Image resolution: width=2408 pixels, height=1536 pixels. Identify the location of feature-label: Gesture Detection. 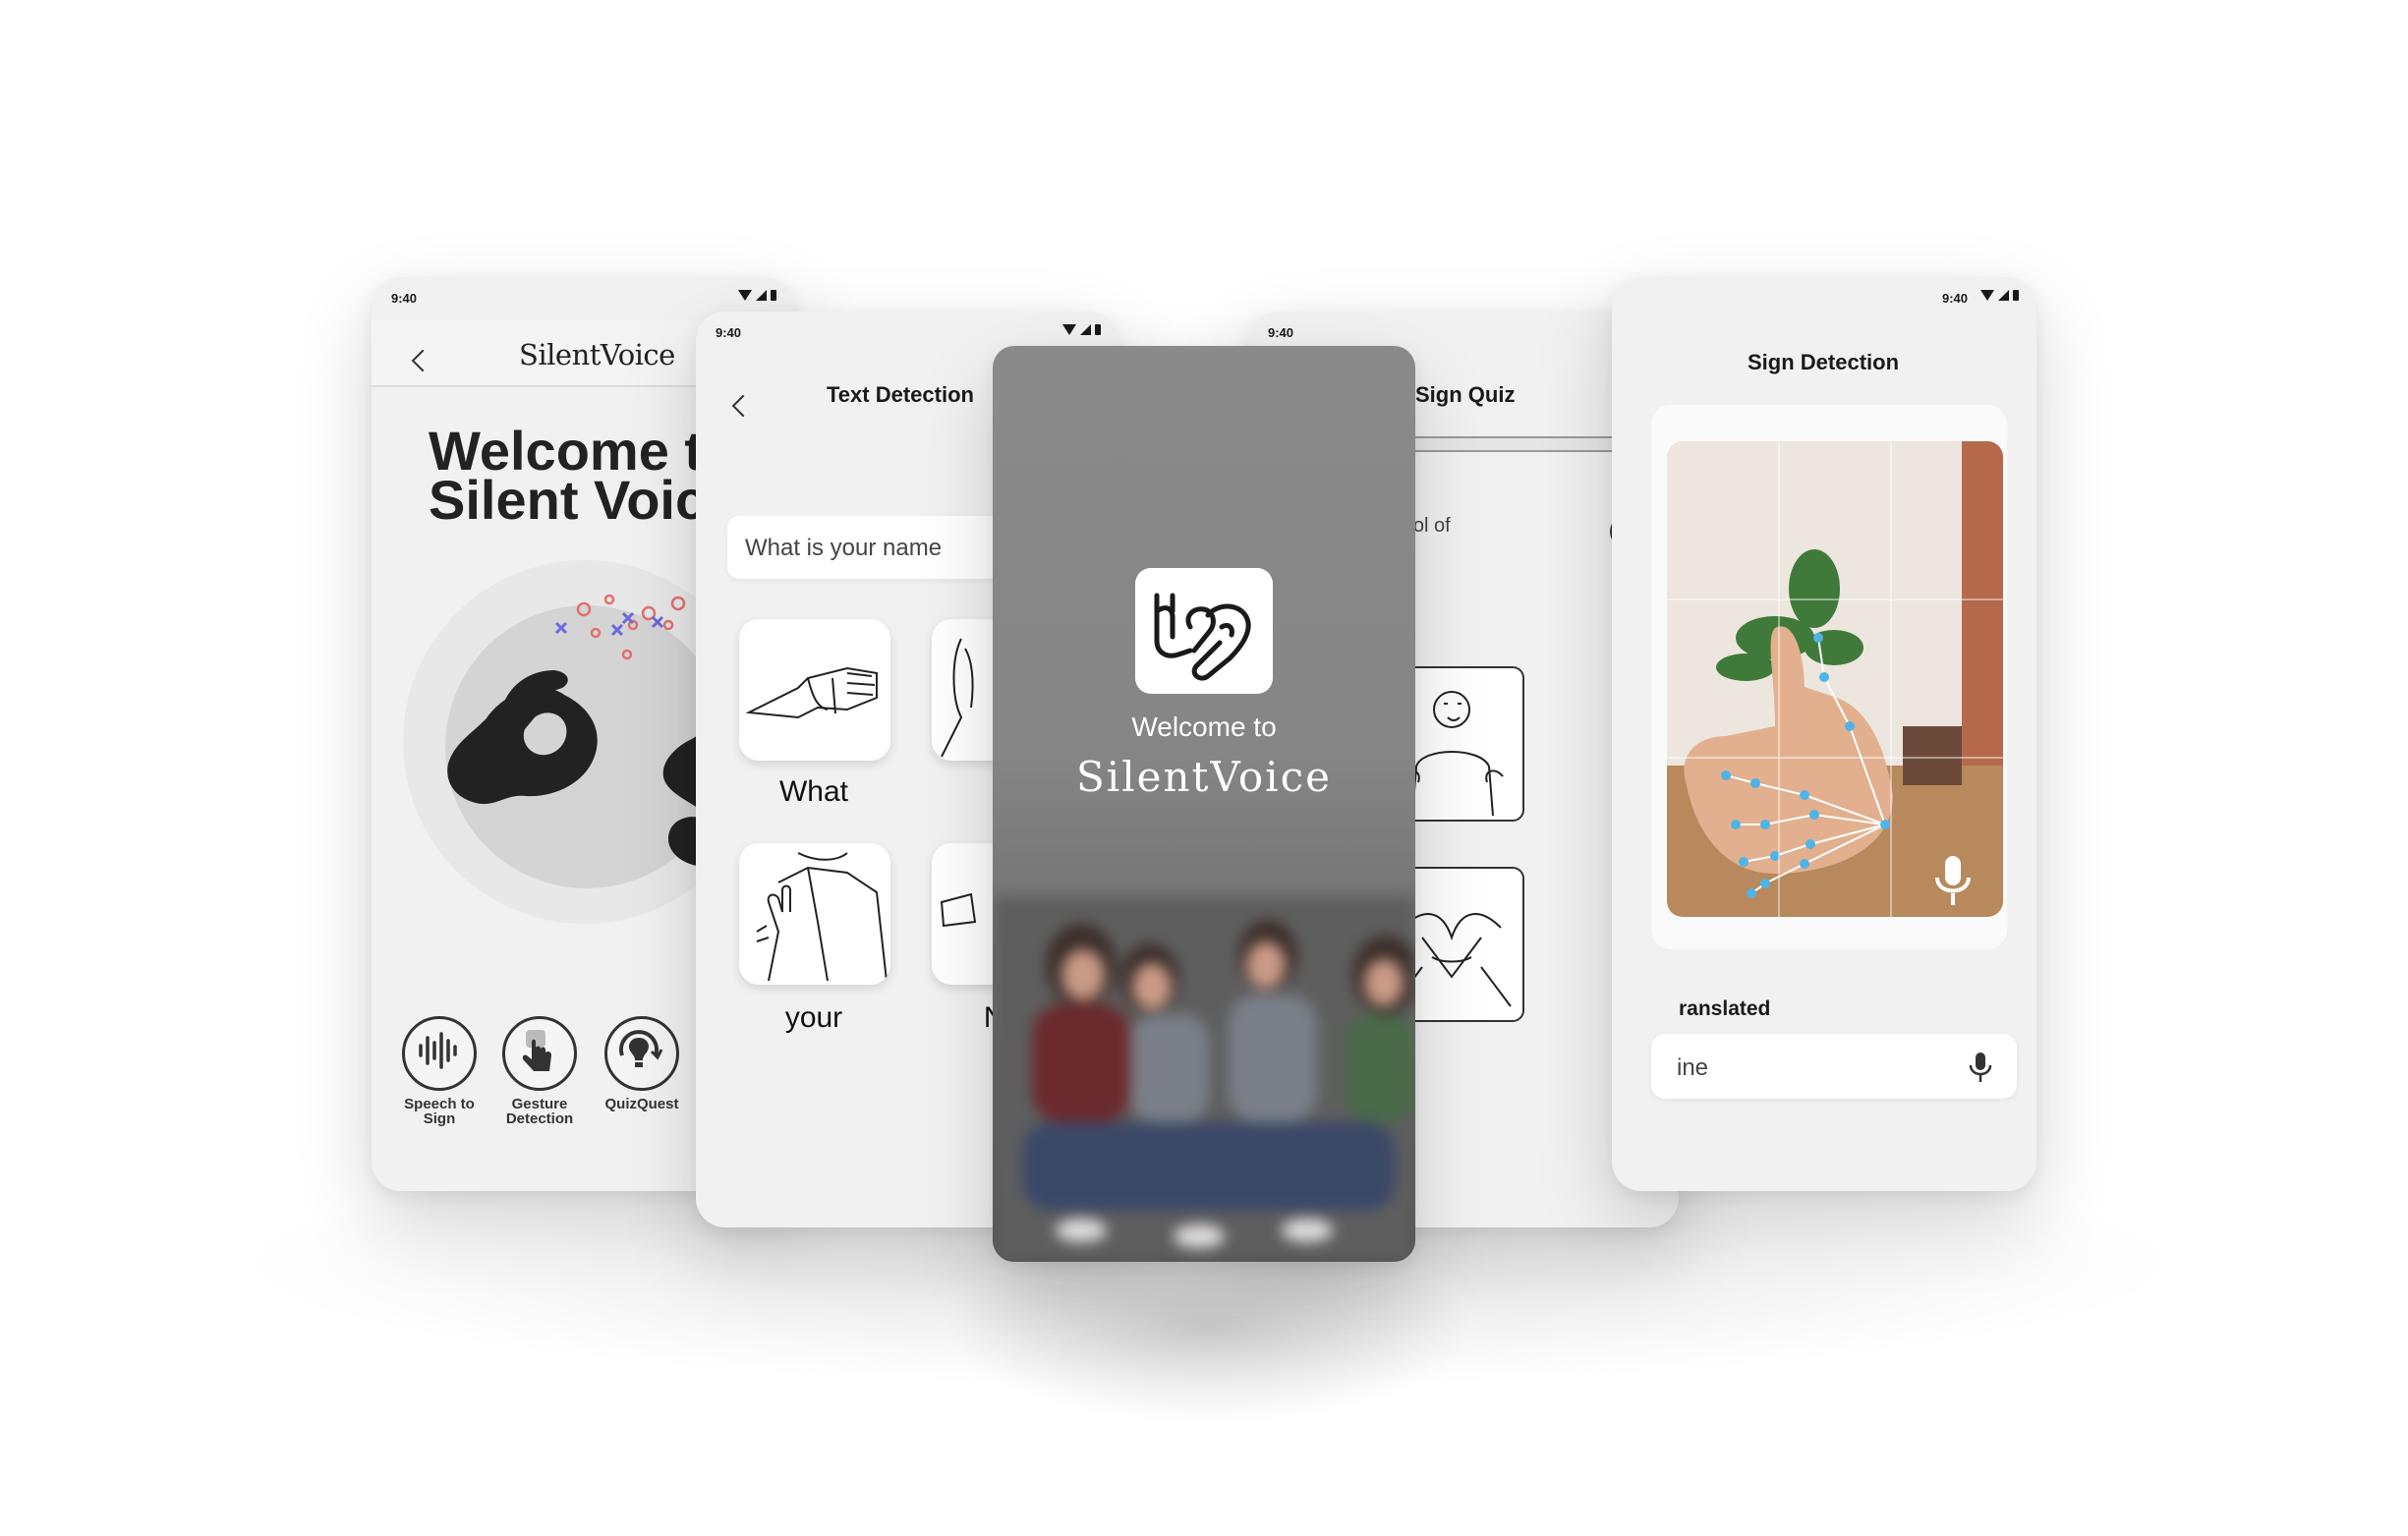
(540, 1111).